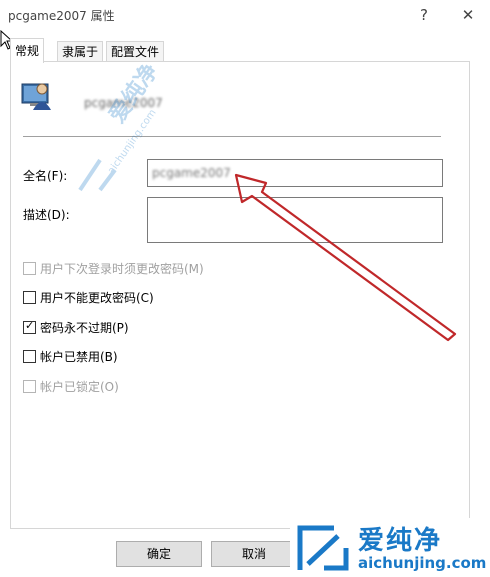  I want to click on watermark-url: aichunjing.com, so click(422, 563).